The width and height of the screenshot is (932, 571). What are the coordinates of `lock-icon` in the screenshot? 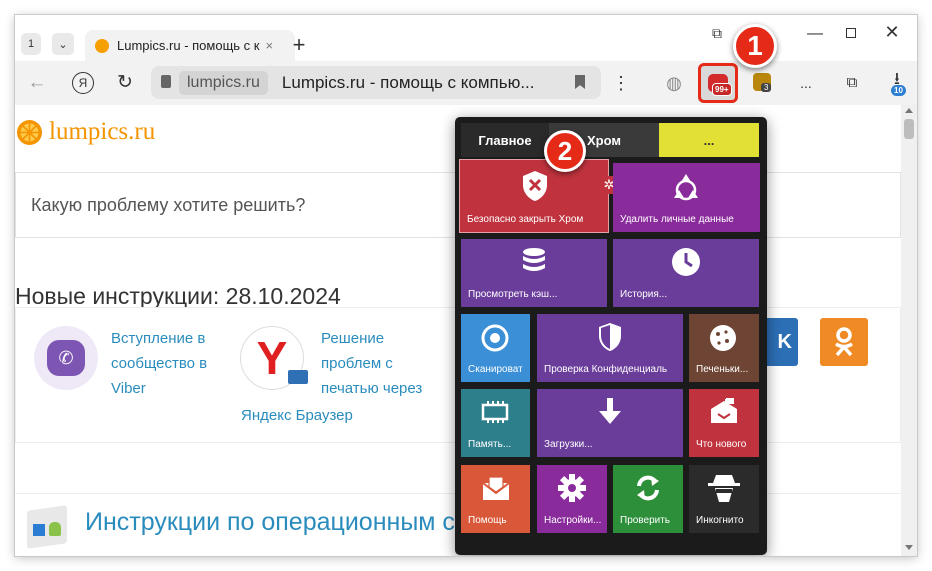 It's located at (166, 81).